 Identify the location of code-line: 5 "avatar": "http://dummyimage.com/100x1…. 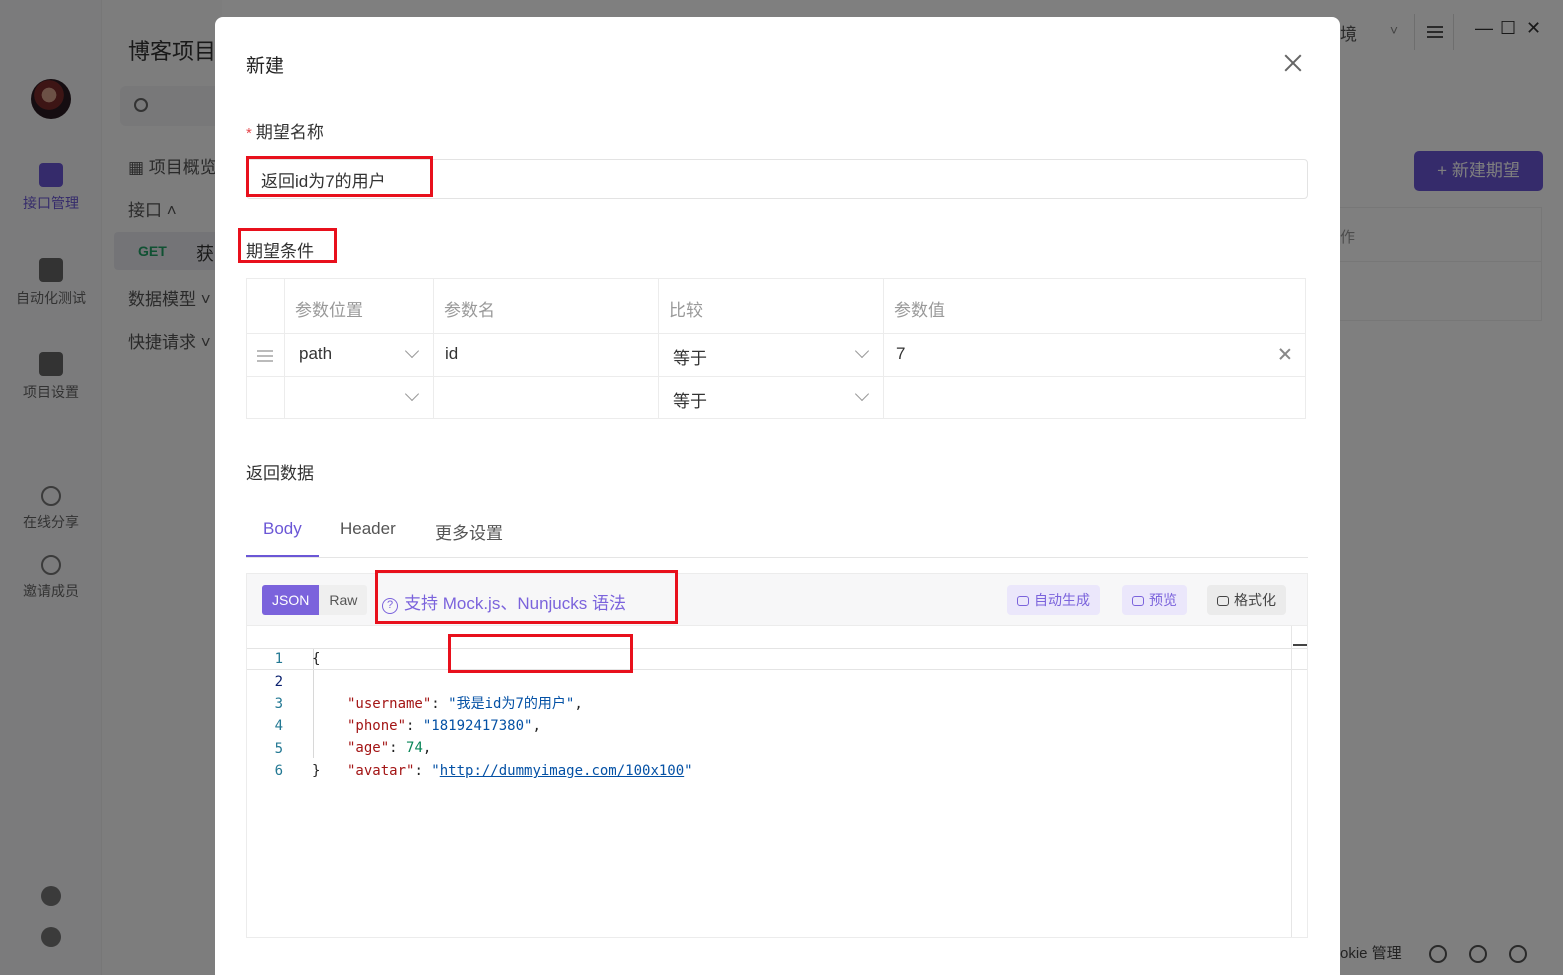
(483, 760).